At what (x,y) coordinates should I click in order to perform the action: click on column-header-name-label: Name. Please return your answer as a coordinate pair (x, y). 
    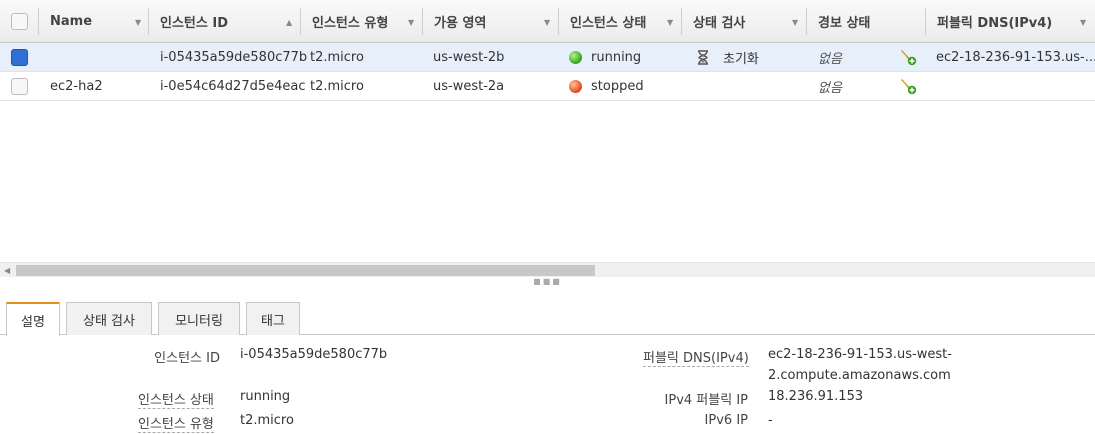
    Looking at the image, I should click on (71, 21).